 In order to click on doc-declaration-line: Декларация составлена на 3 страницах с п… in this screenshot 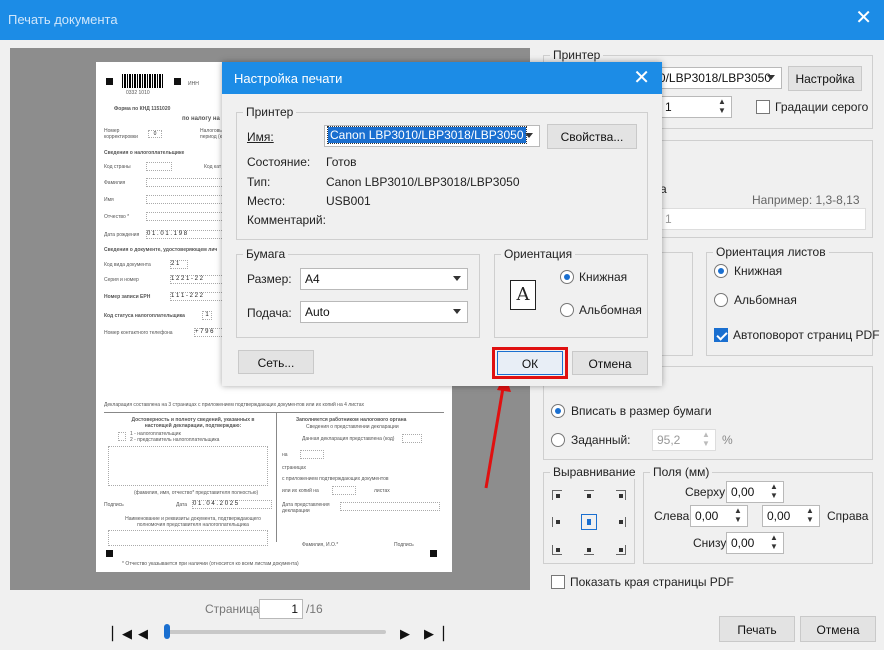, I will do `click(234, 405)`.